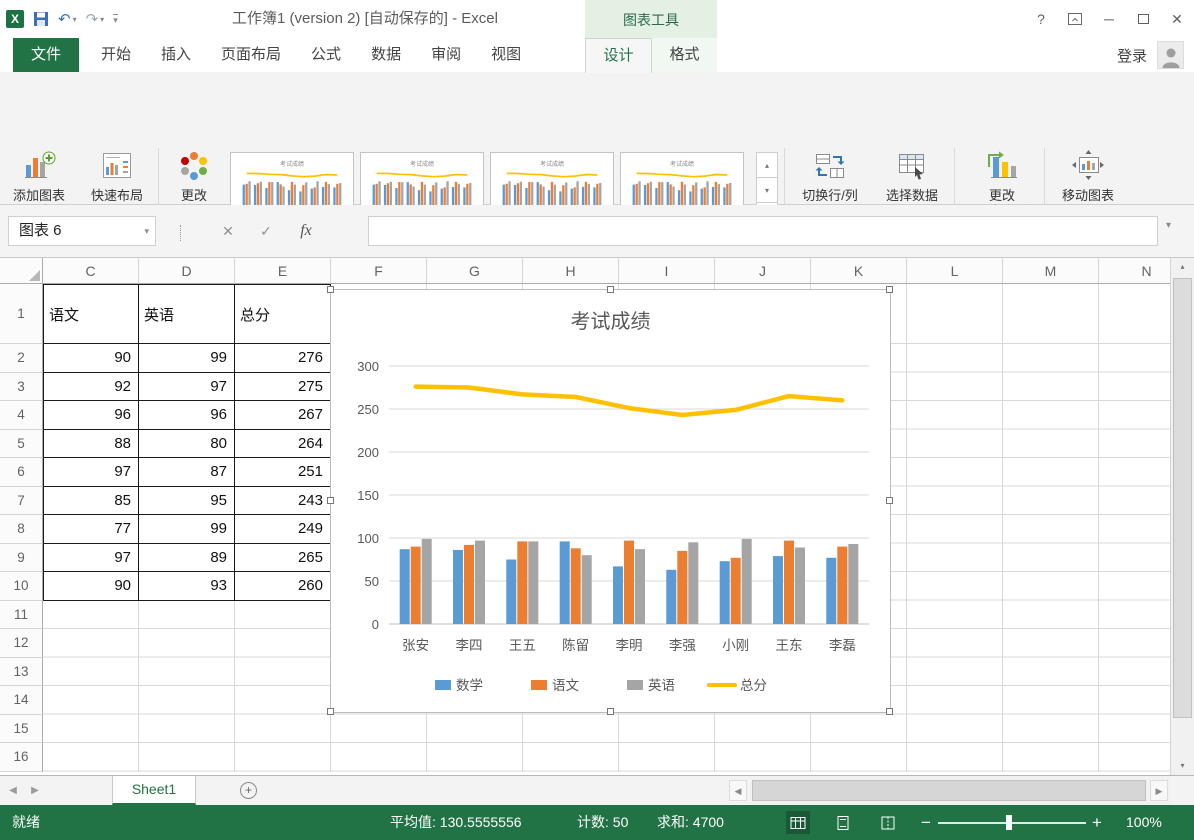 This screenshot has width=1194, height=840. What do you see at coordinates (1144, 822) in the screenshot?
I see `zoom-level: 100%` at bounding box center [1144, 822].